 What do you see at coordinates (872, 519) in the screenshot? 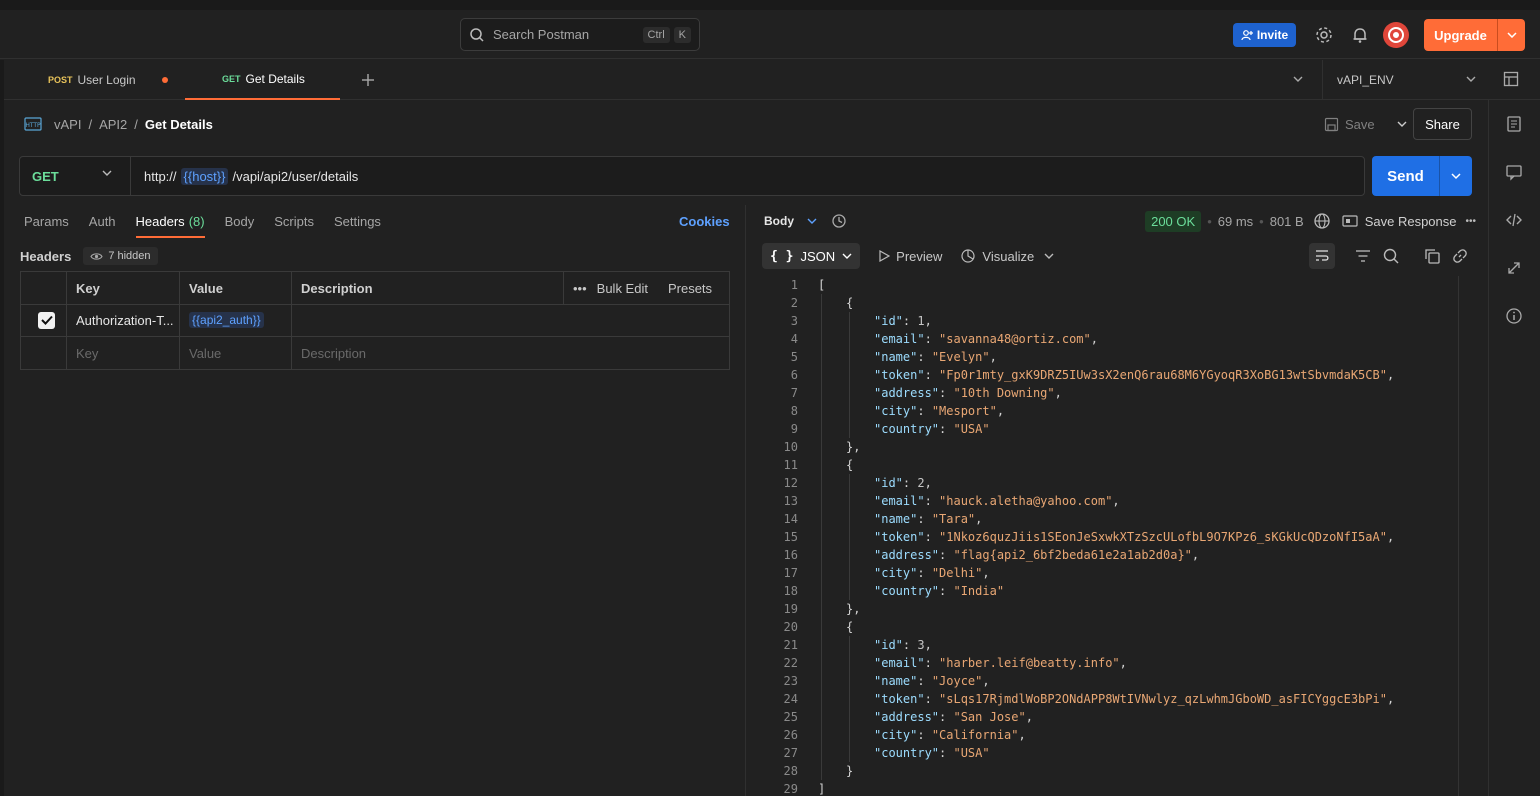
I see `code-line: 14 "name": "Tara",` at bounding box center [872, 519].